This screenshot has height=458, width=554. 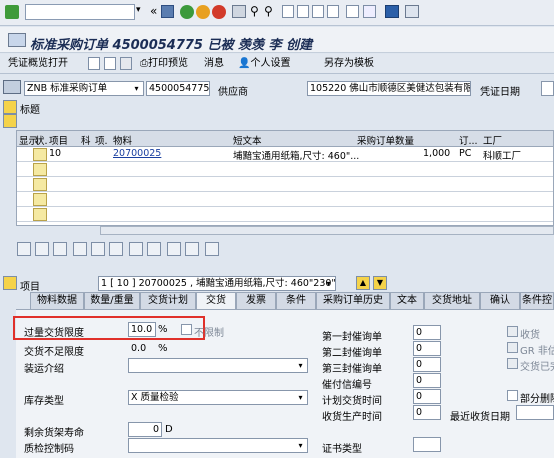 What do you see at coordinates (122, 140) in the screenshot?
I see `column-header: 物料` at bounding box center [122, 140].